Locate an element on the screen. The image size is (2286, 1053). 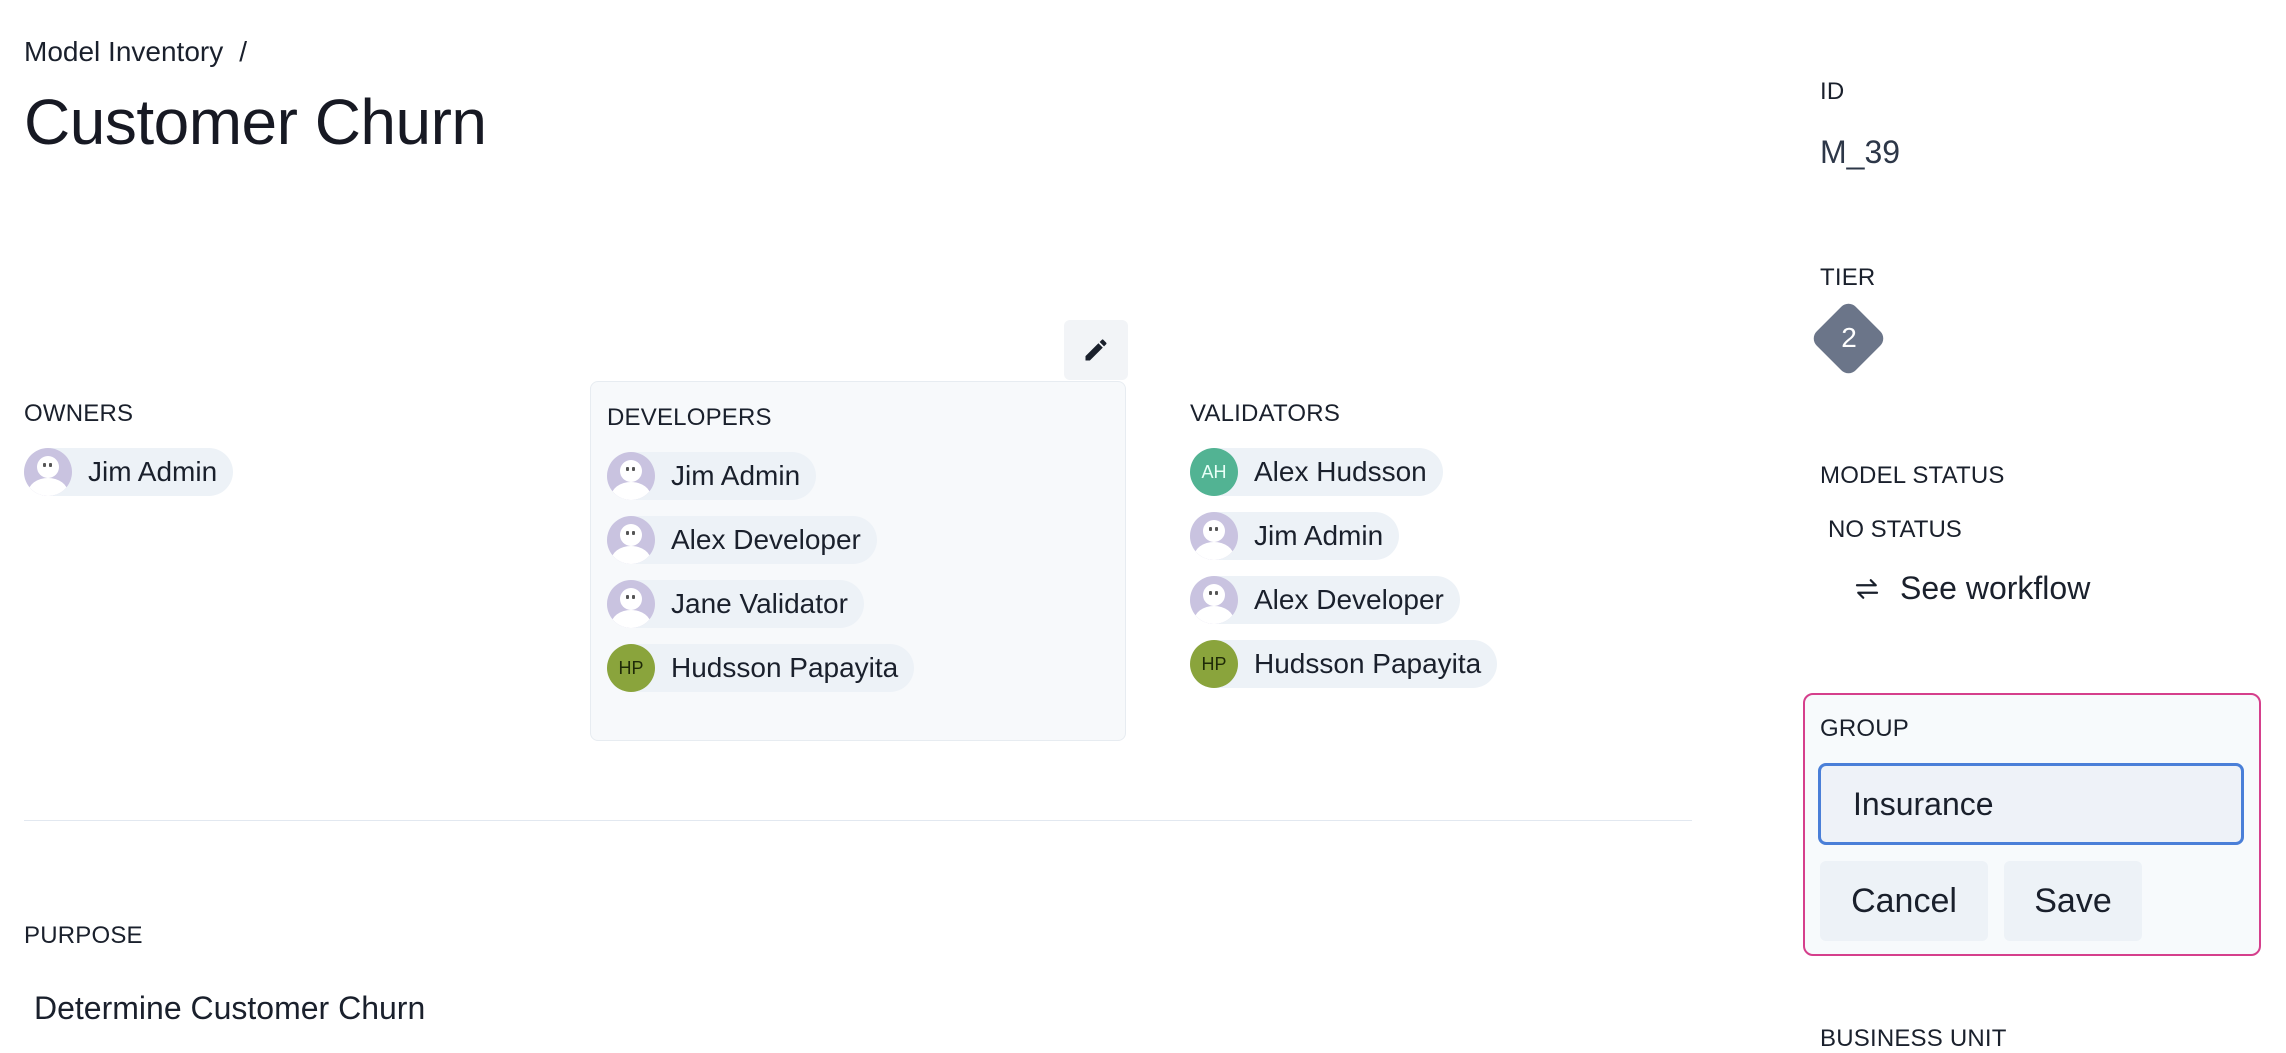
validator-name: Alex Hudsson is located at coordinates (1340, 471).